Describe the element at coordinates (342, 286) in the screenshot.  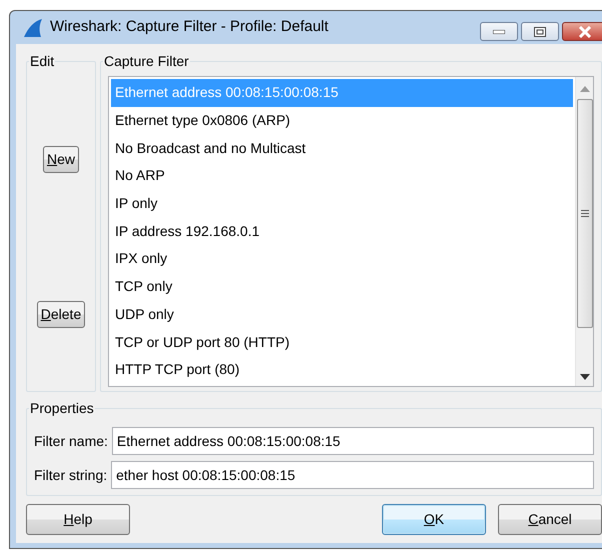
I see `filter-item: TCP only` at that location.